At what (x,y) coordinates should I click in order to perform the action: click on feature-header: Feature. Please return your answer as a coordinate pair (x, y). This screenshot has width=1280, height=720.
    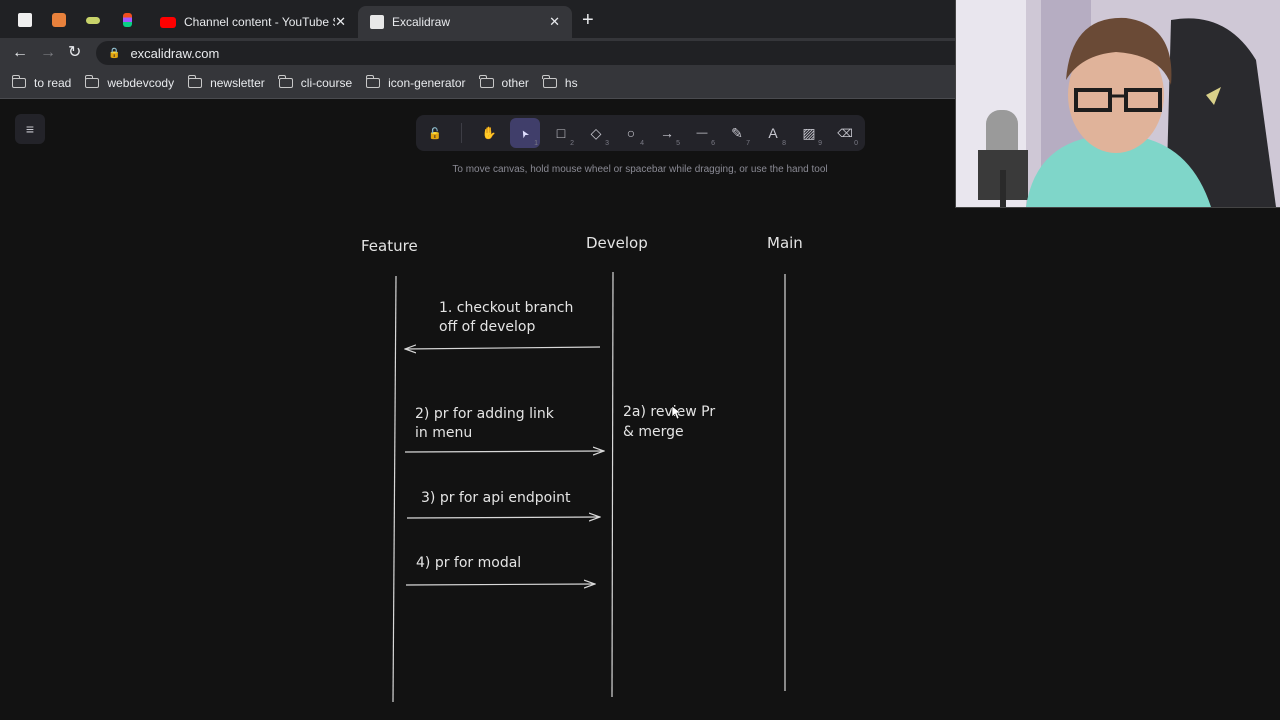
    Looking at the image, I should click on (389, 246).